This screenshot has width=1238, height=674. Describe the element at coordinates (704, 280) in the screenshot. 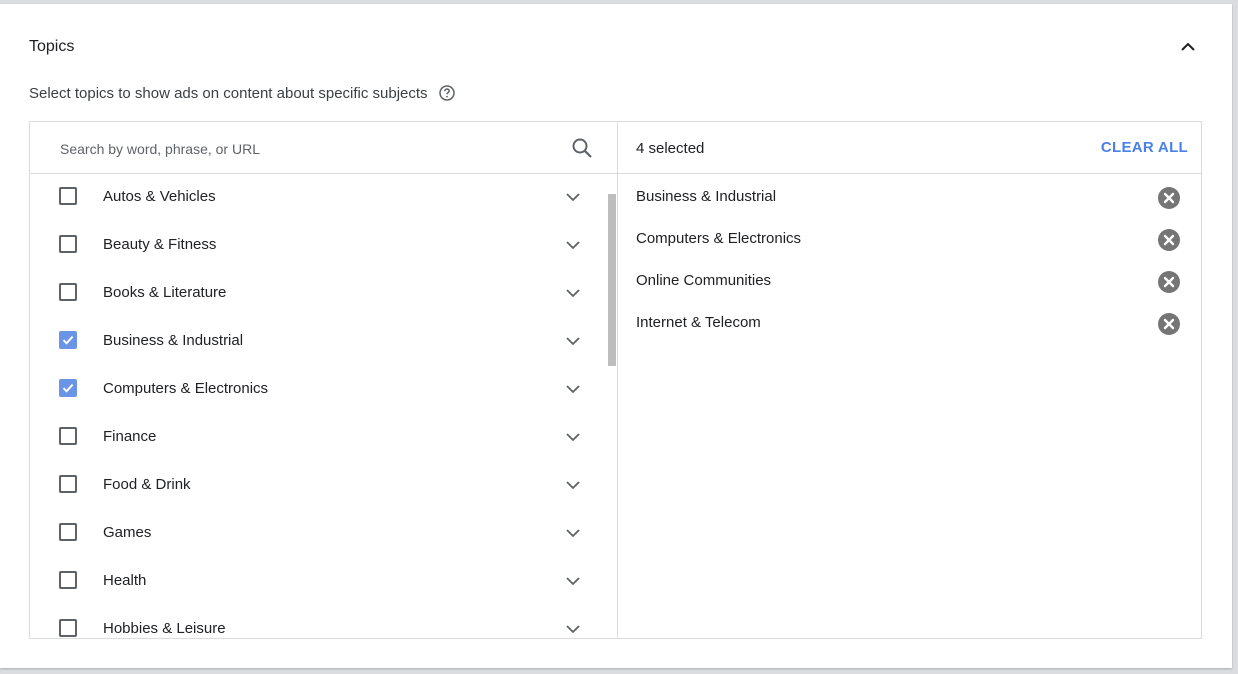

I see `selected-item-label: Online Communities` at that location.